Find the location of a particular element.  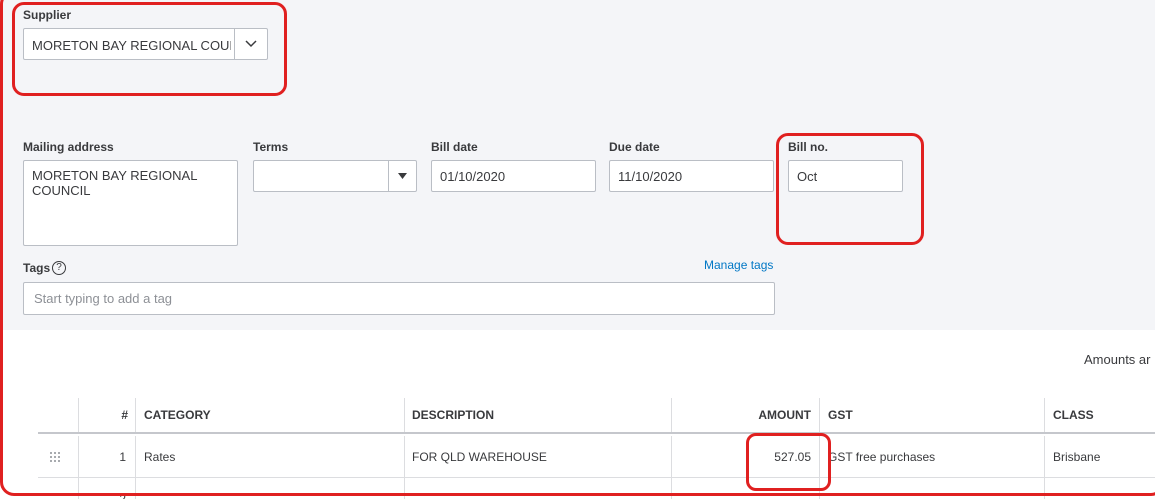

header-description: DESCRIPTION is located at coordinates (453, 415).